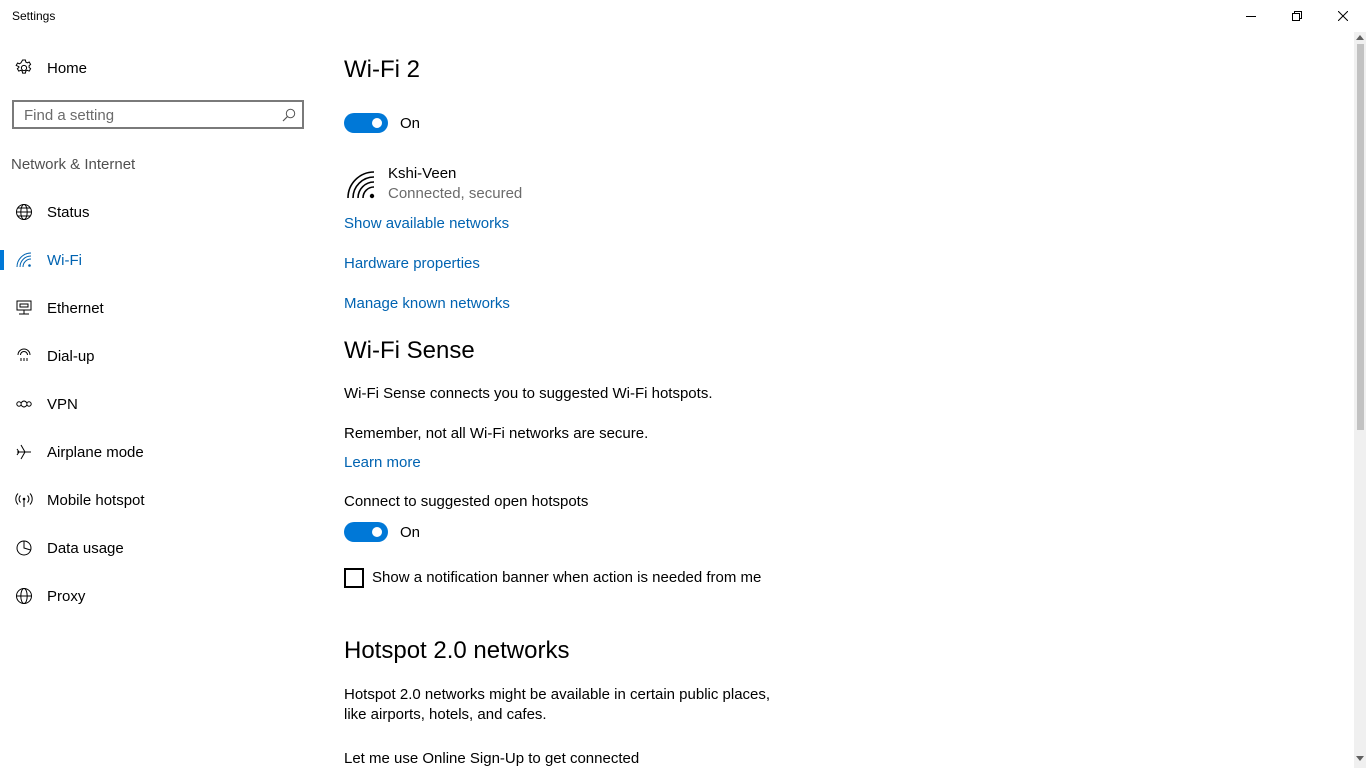  What do you see at coordinates (24, 500) in the screenshot?
I see `hotspot-icon` at bounding box center [24, 500].